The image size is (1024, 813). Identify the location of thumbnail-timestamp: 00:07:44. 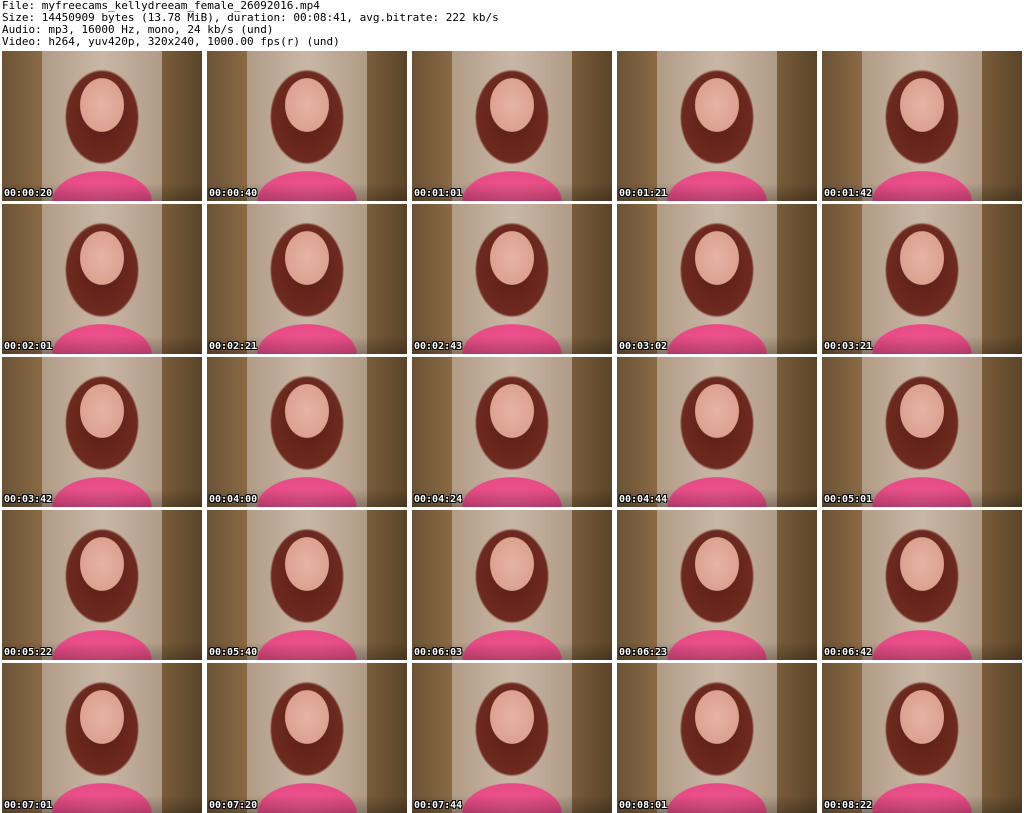
(438, 805).